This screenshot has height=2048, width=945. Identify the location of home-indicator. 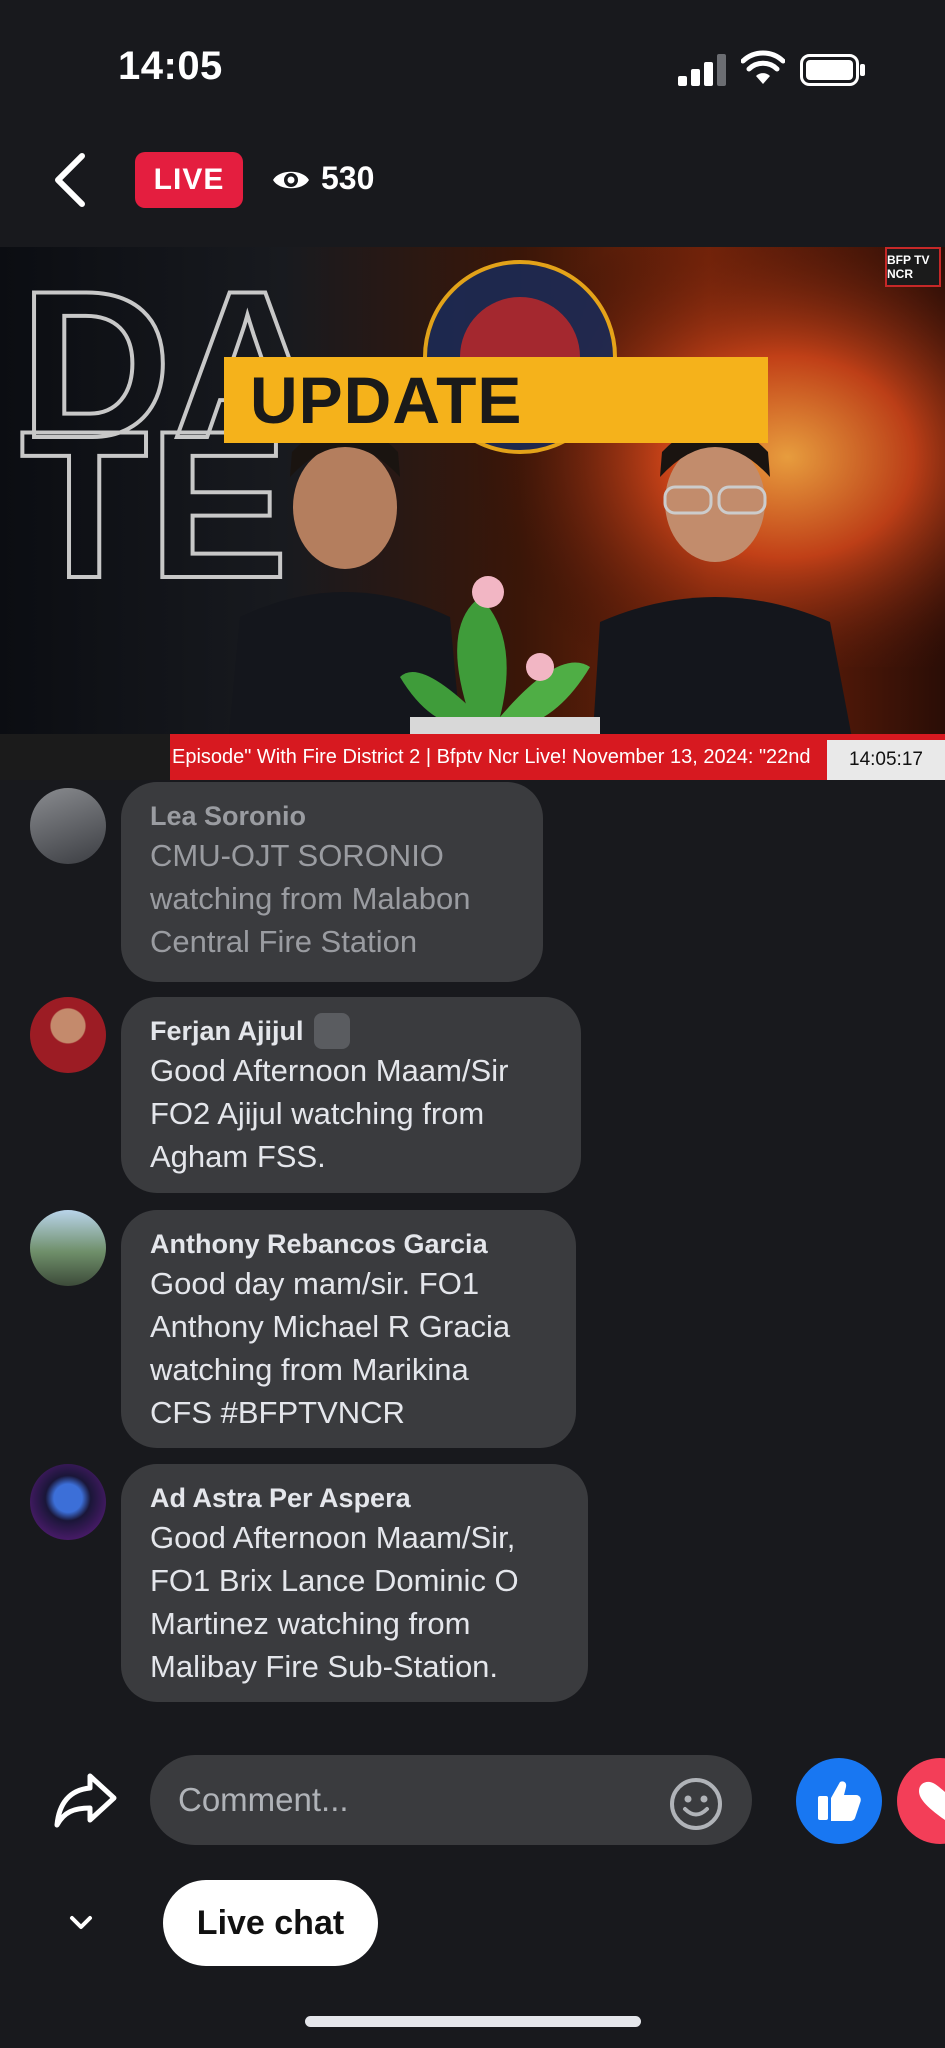
(473, 2021).